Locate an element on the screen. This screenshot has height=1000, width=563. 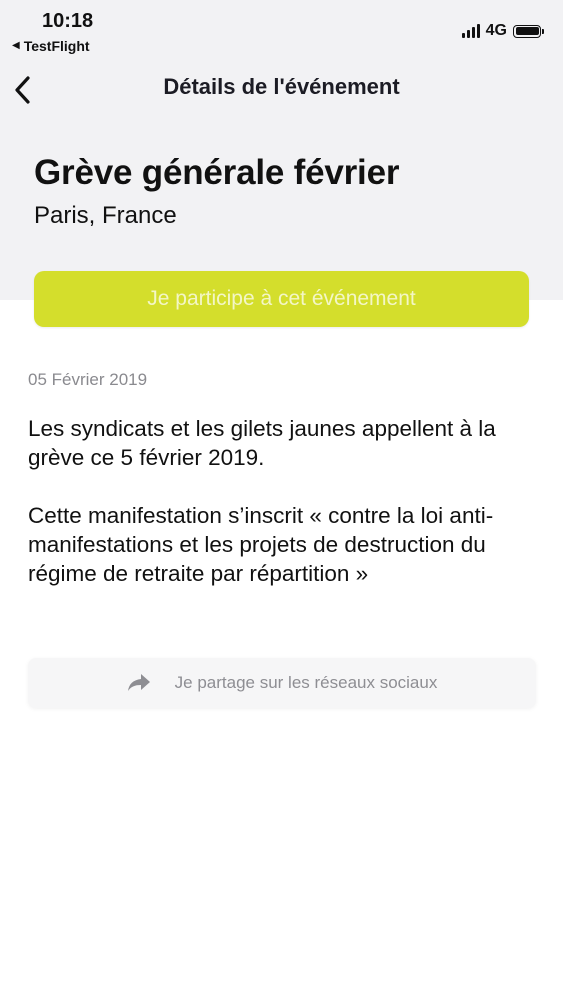
return-to-app-link: ◀ TestFlight is located at coordinates (51, 46).